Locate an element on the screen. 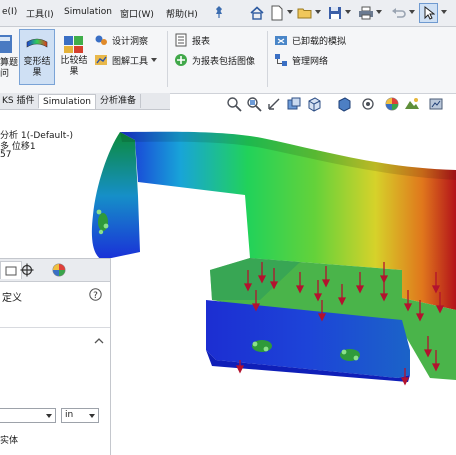 This screenshot has width=456, height=455. select-cursor-icon is located at coordinates (428, 13).